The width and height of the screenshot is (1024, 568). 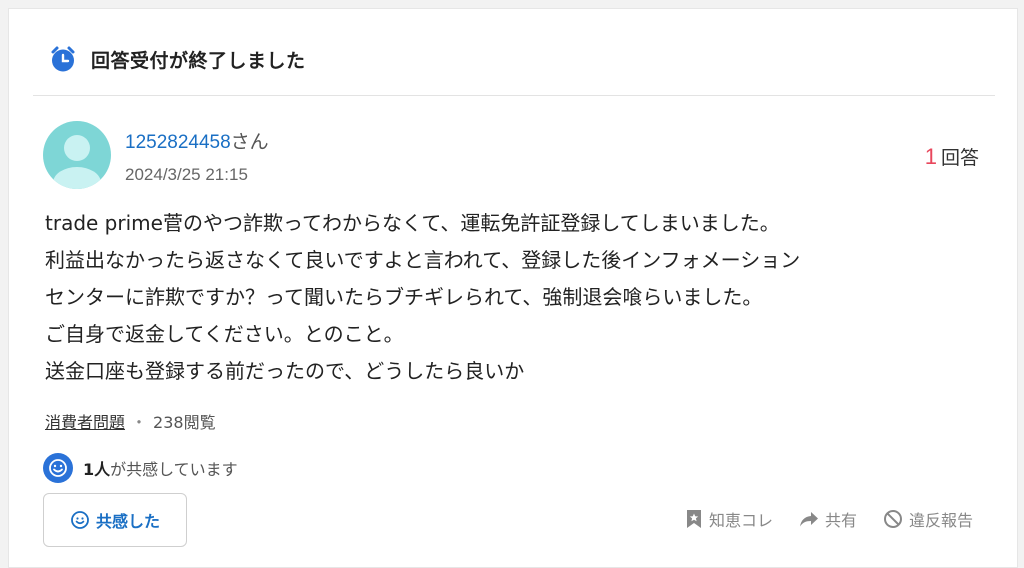 What do you see at coordinates (85, 421) in the screenshot?
I see `category-link: 消費者問題` at bounding box center [85, 421].